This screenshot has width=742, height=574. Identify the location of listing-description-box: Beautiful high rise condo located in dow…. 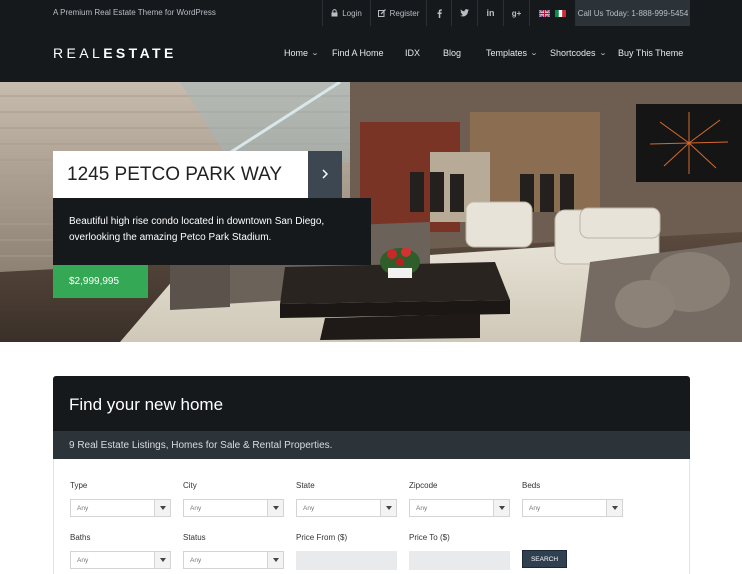
(212, 231).